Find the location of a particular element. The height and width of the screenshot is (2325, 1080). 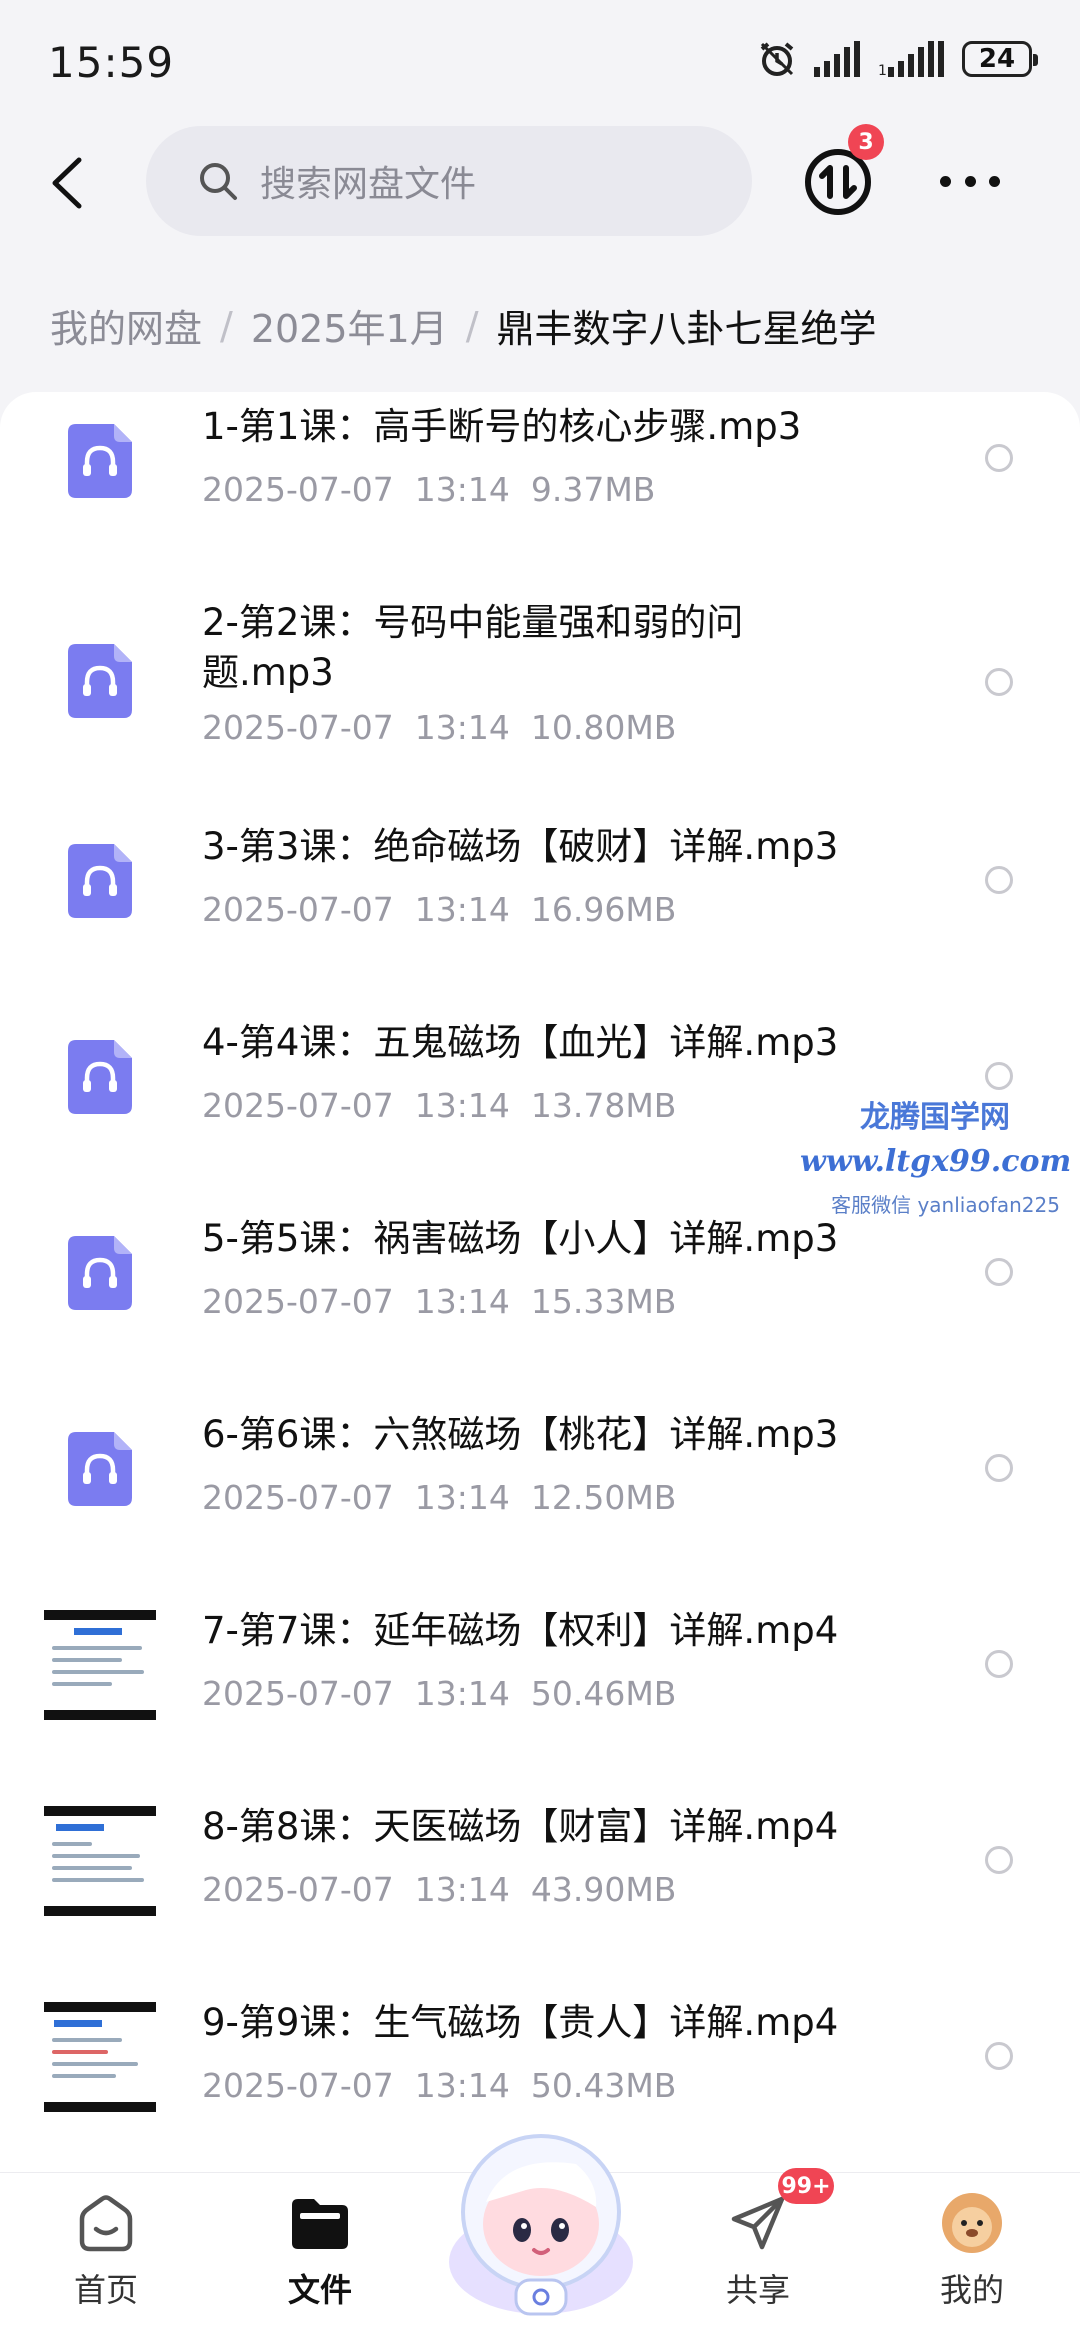

share-badge: 99+ is located at coordinates (806, 2186).